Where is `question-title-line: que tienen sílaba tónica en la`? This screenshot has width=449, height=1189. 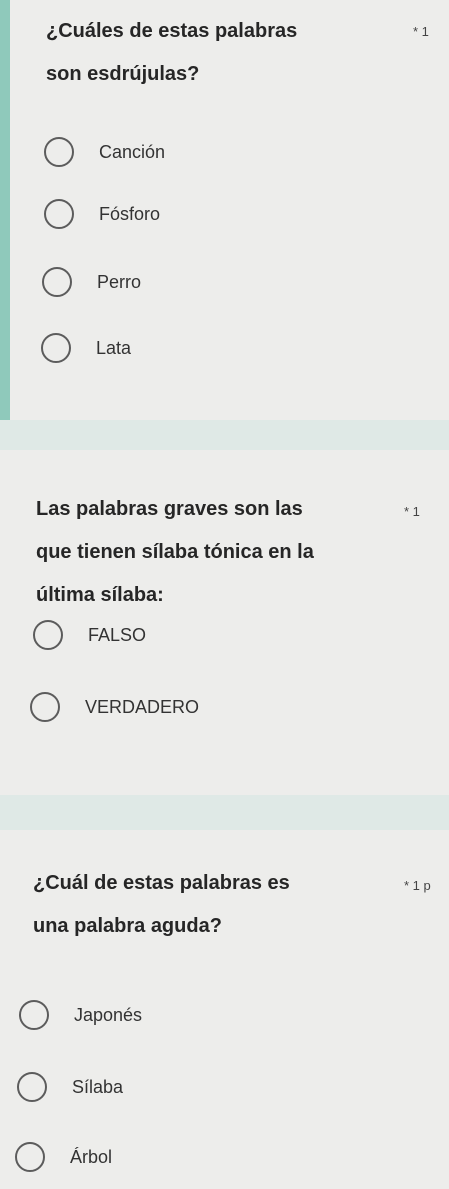
question-title-line: que tienen sílaba tónica en la is located at coordinates (175, 552).